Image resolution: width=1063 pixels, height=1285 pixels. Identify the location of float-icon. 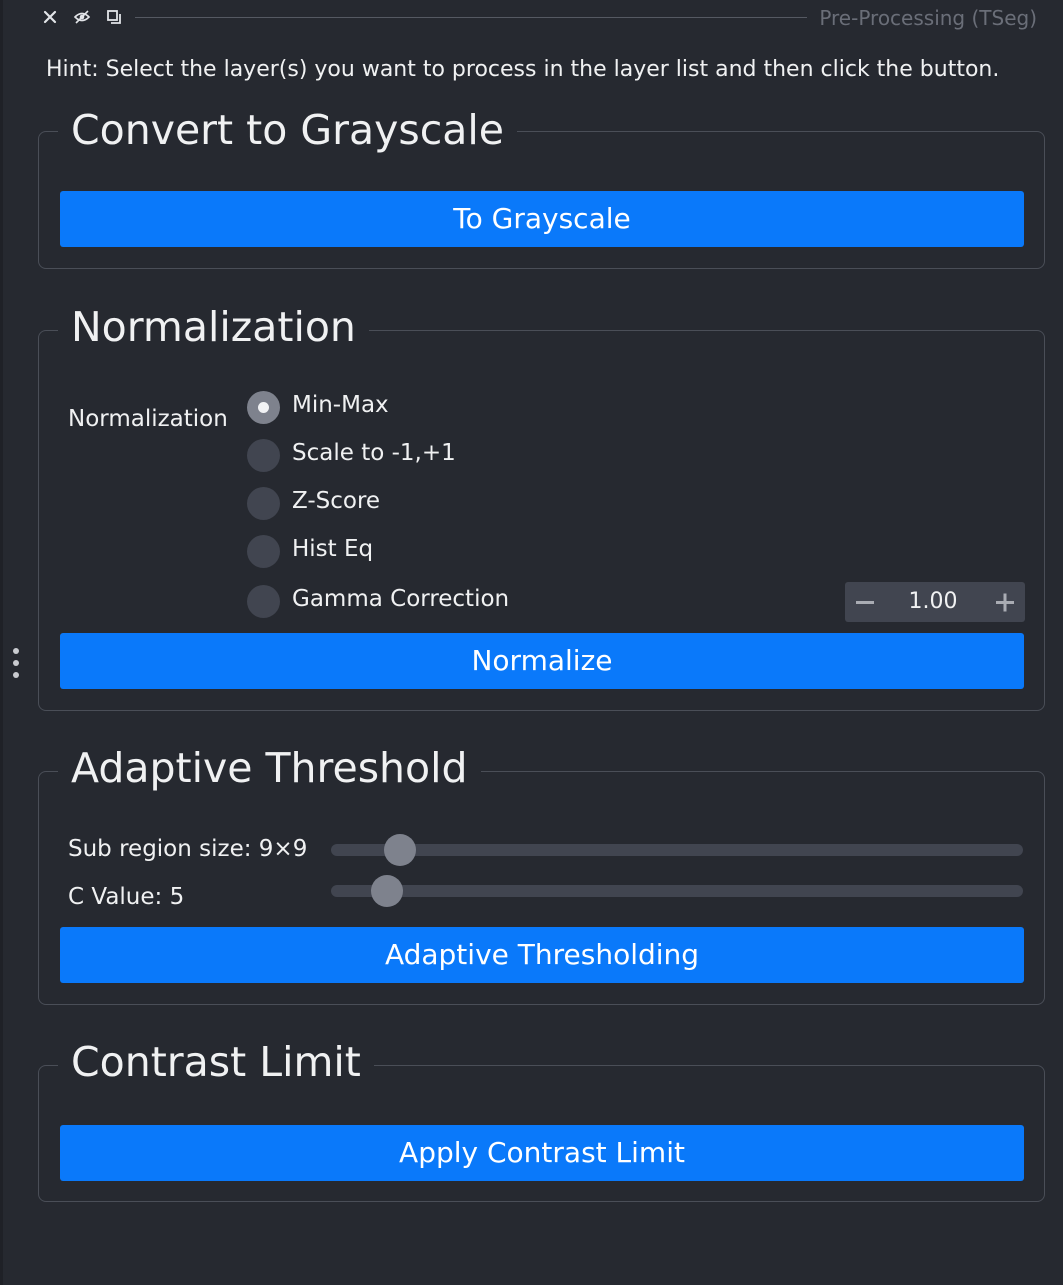
(114, 17).